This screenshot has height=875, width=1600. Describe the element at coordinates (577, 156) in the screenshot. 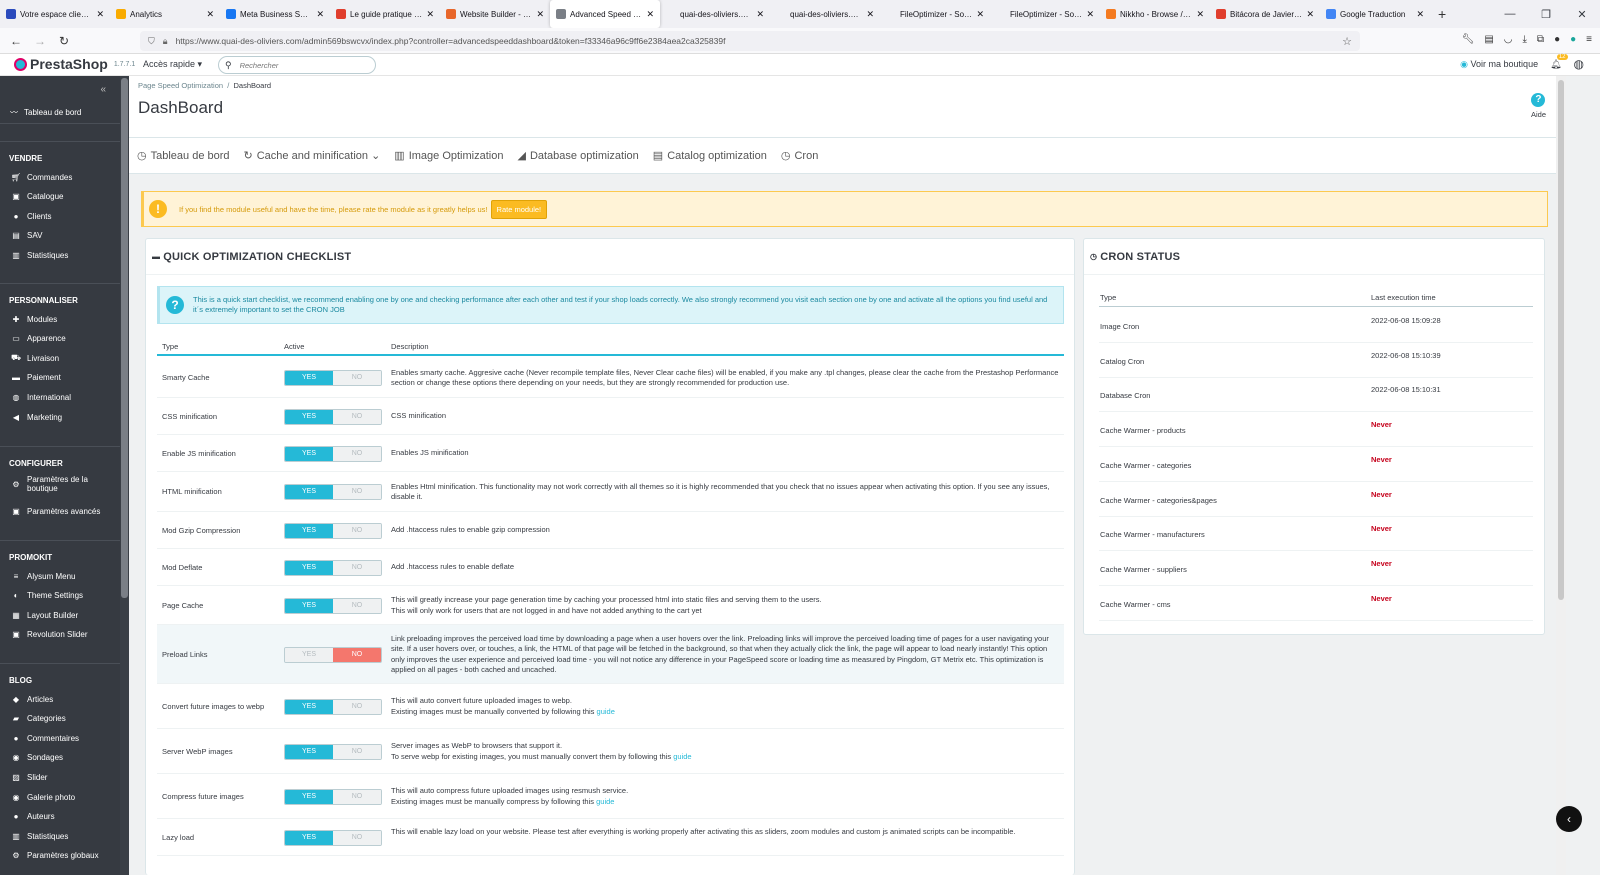

I see `module-tab: ◢ Database optimization` at that location.